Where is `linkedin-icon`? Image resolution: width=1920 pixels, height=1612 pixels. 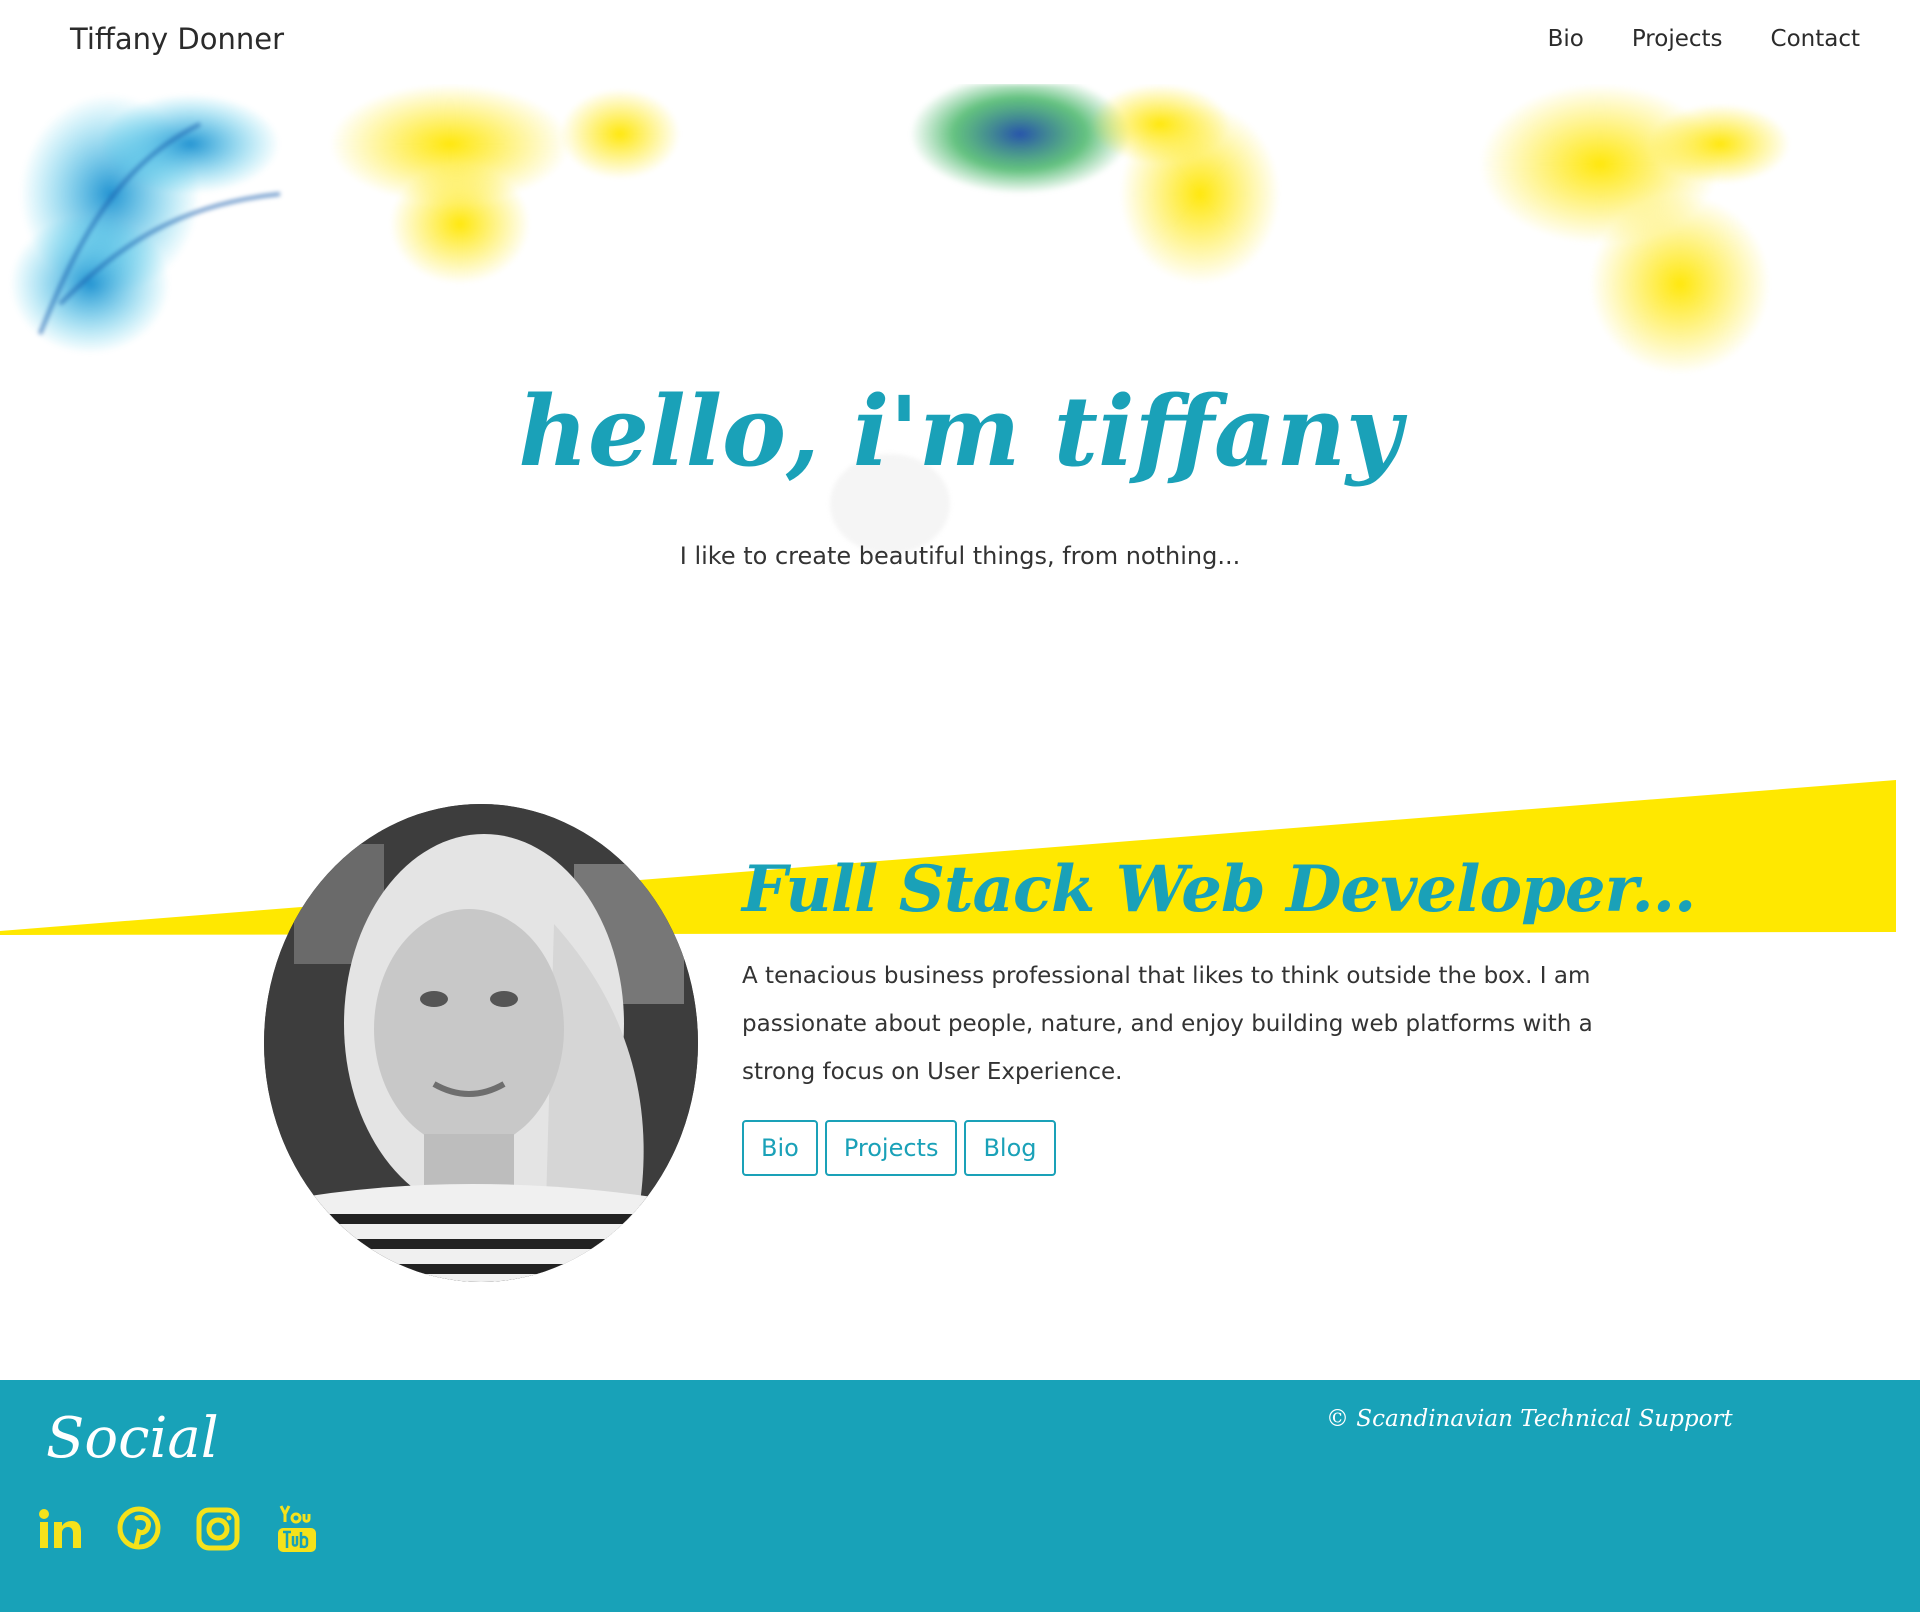
linkedin-icon is located at coordinates (60, 1529).